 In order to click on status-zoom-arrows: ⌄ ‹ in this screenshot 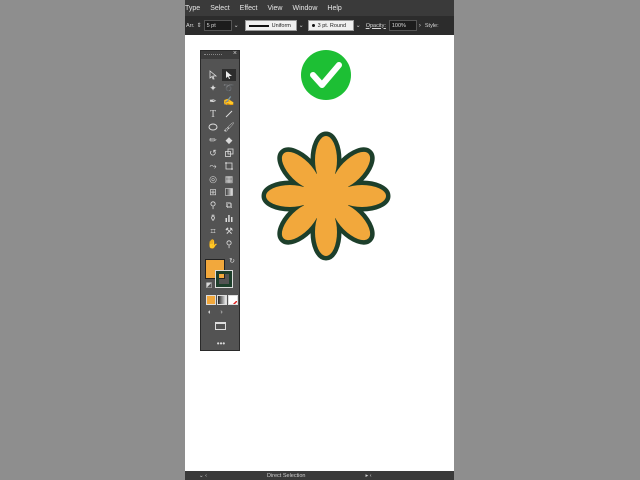, I will do `click(203, 476)`.